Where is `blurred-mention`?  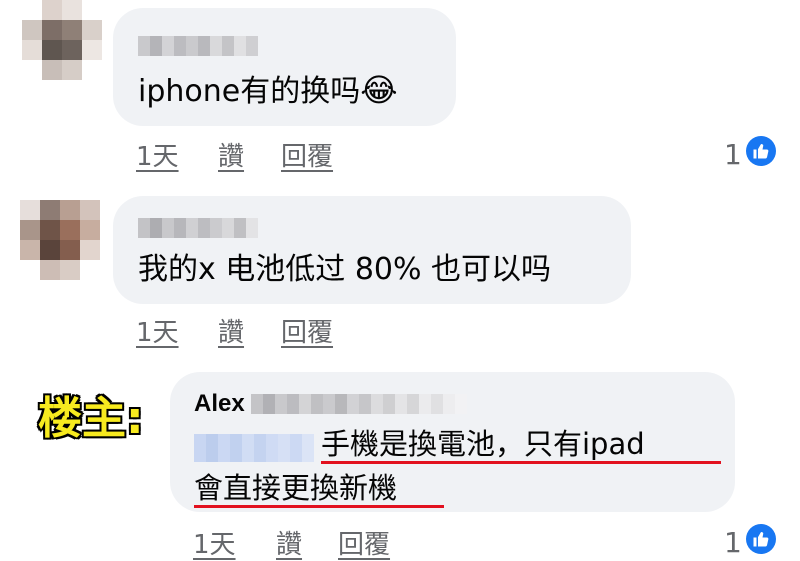 blurred-mention is located at coordinates (254, 448).